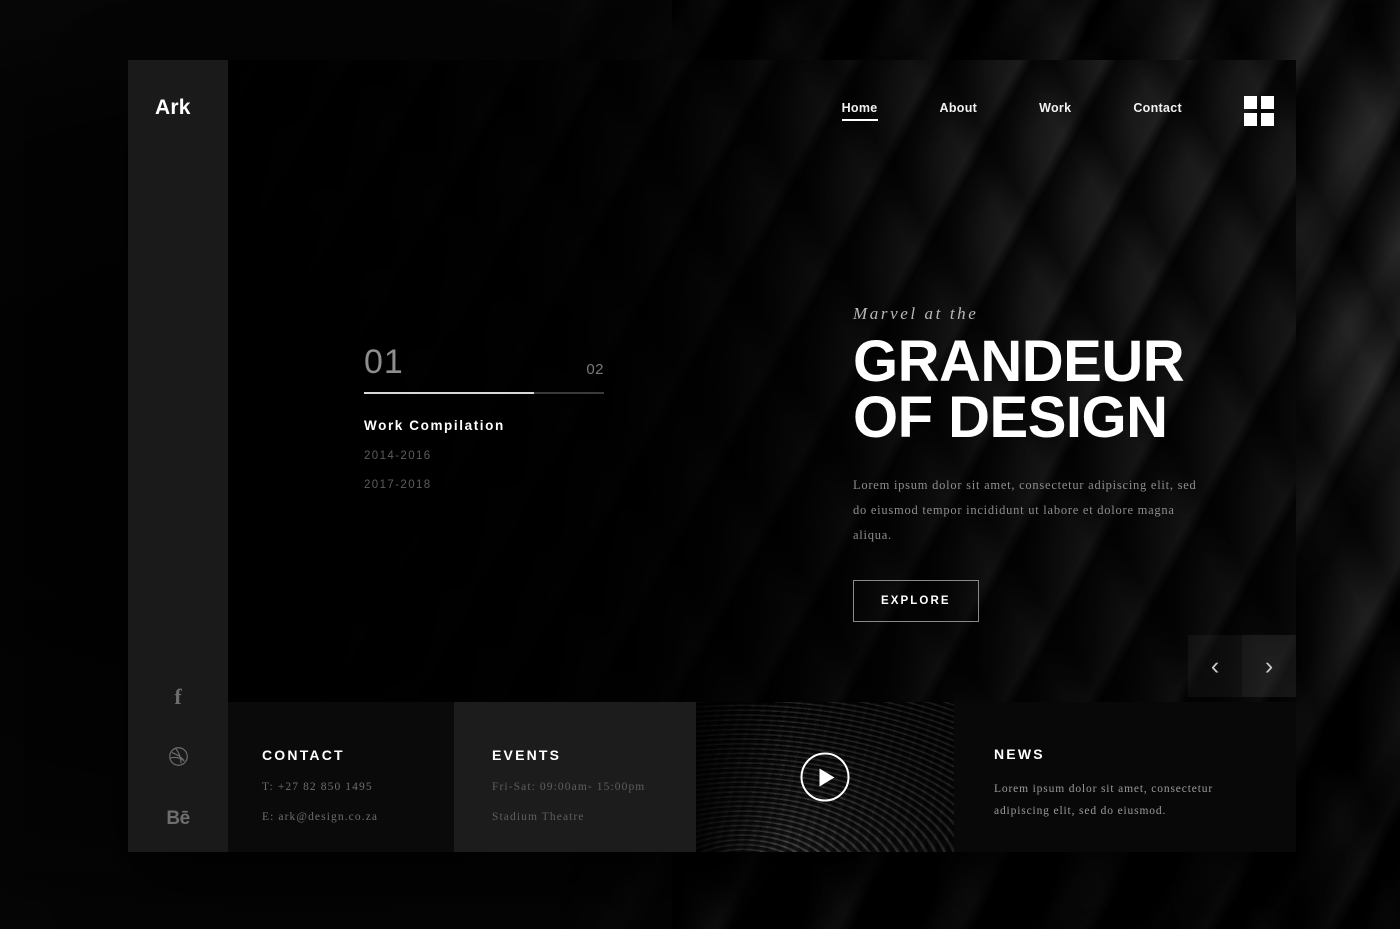  What do you see at coordinates (177, 697) in the screenshot?
I see `facebook-icon: f` at bounding box center [177, 697].